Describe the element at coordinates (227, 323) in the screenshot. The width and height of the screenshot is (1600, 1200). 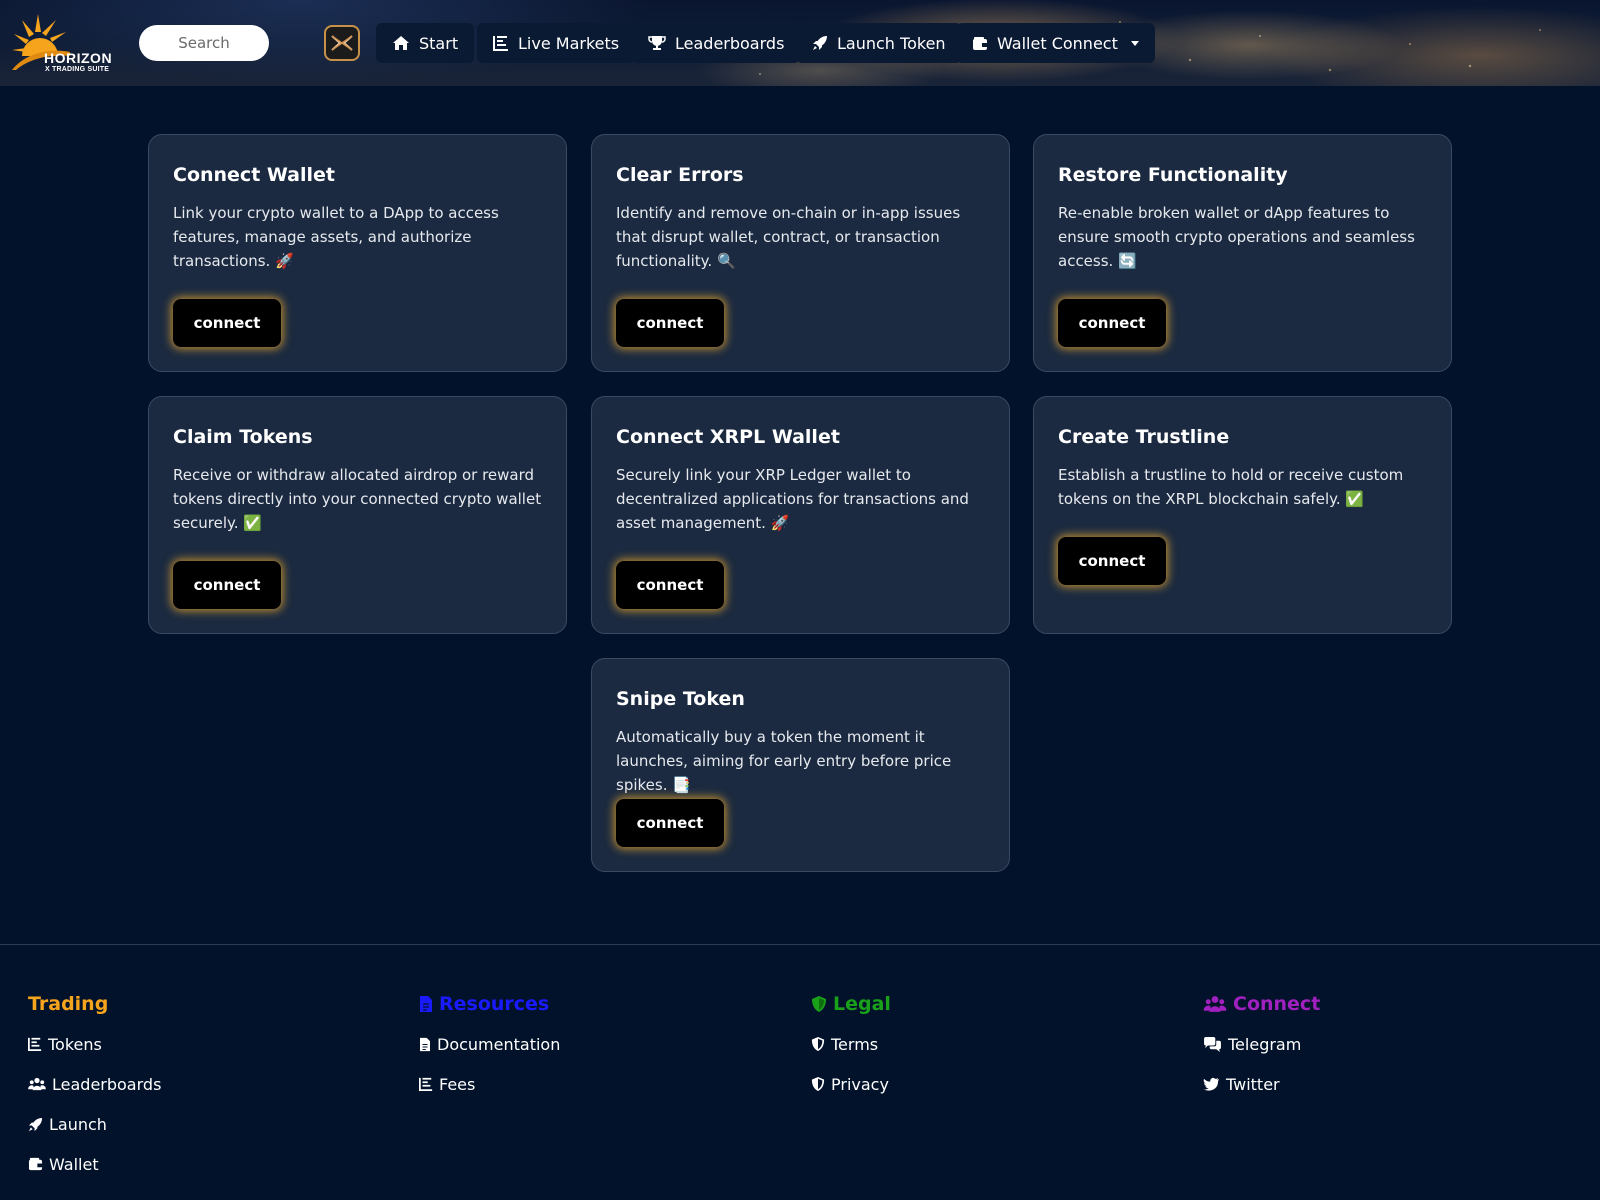
I see `connect-wallet-connect-button: connect` at that location.